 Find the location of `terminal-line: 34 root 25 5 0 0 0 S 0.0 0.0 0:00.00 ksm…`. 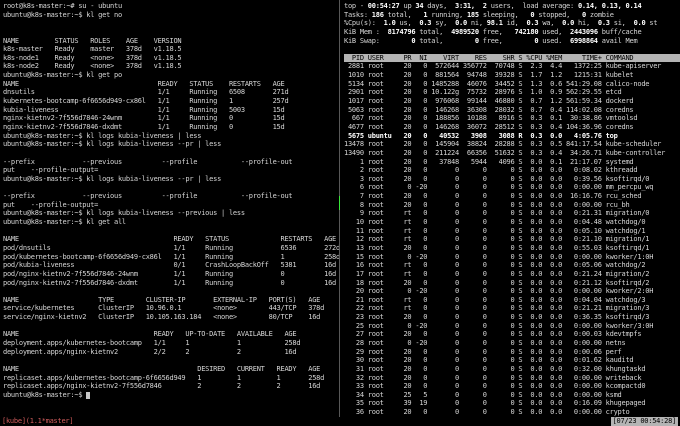

terminal-line: 34 root 25 5 0 0 0 S 0.0 0.0 0:00.00 ksm… is located at coordinates (483, 394).